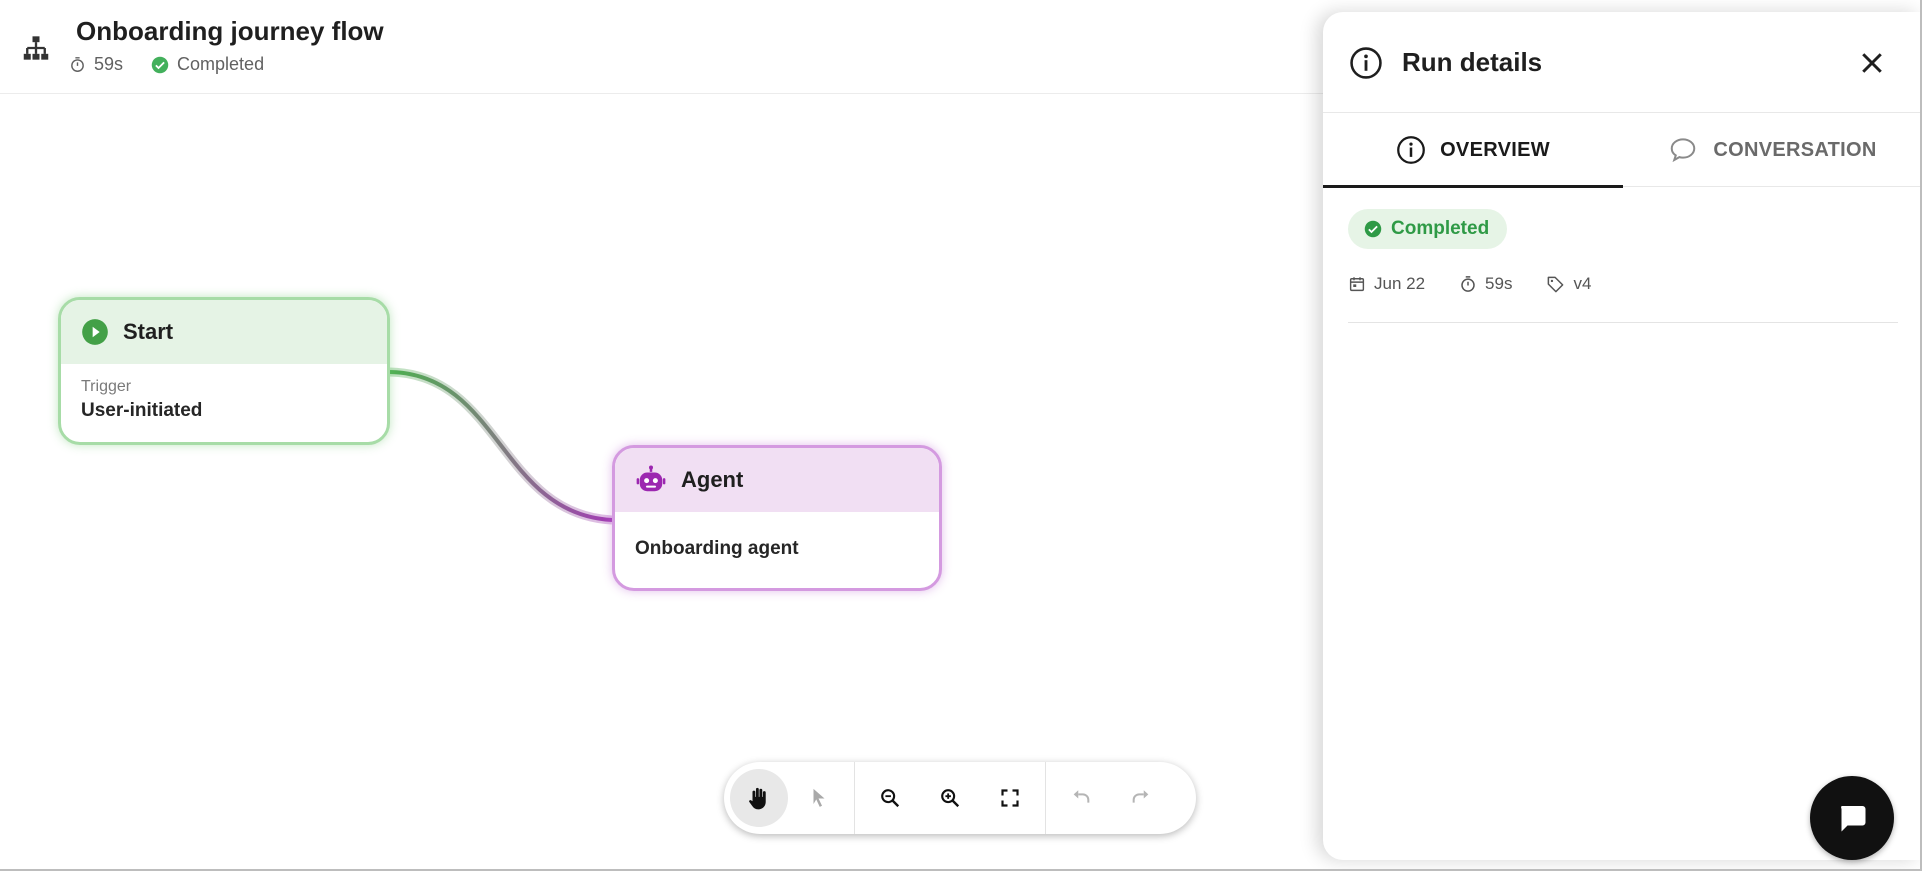 Image resolution: width=1932 pixels, height=881 pixels. I want to click on zoom-in-icon, so click(950, 798).